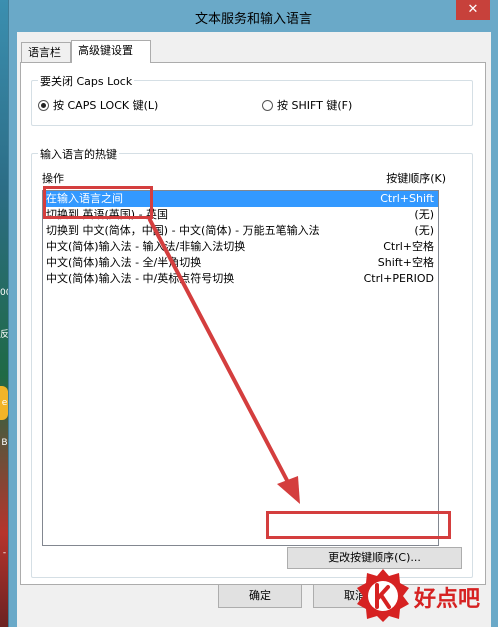  What do you see at coordinates (107, 214) in the screenshot?
I see `list-item-action: 切换到 英语(英国) - 英国` at bounding box center [107, 214].